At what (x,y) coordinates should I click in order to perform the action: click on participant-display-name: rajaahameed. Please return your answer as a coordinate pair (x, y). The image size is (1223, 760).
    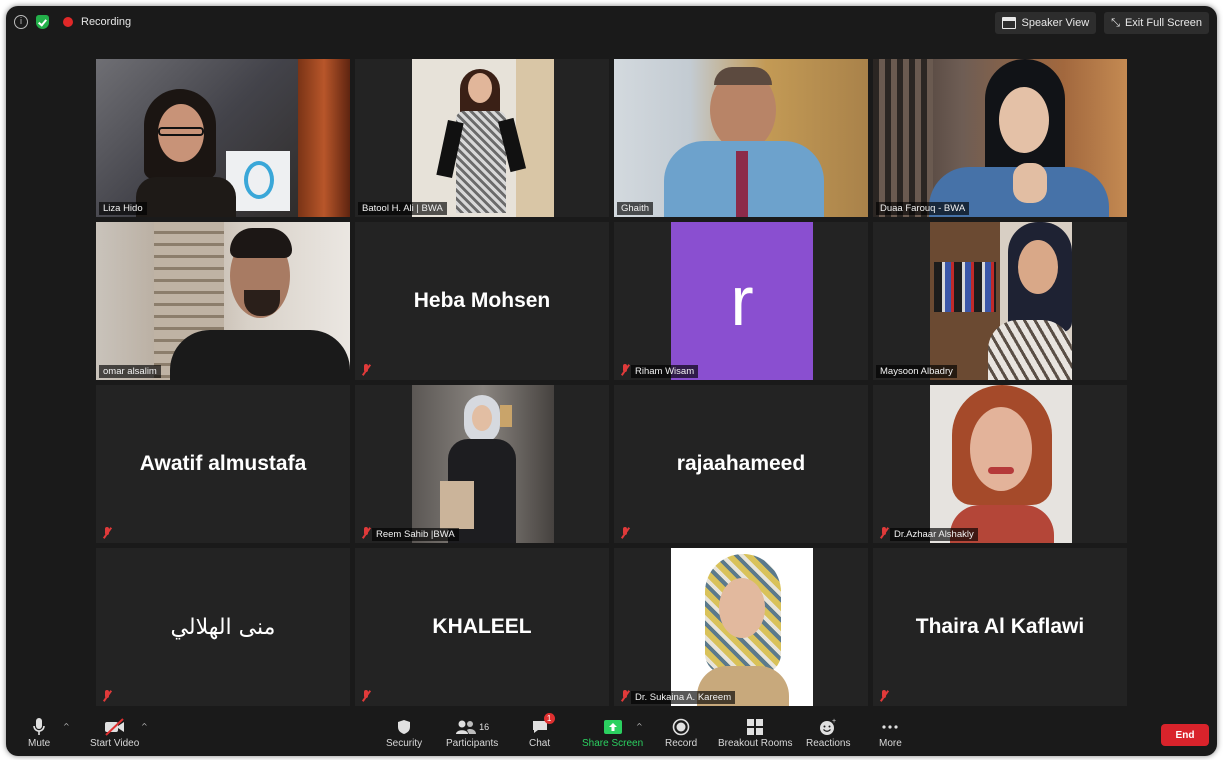
    Looking at the image, I should click on (741, 463).